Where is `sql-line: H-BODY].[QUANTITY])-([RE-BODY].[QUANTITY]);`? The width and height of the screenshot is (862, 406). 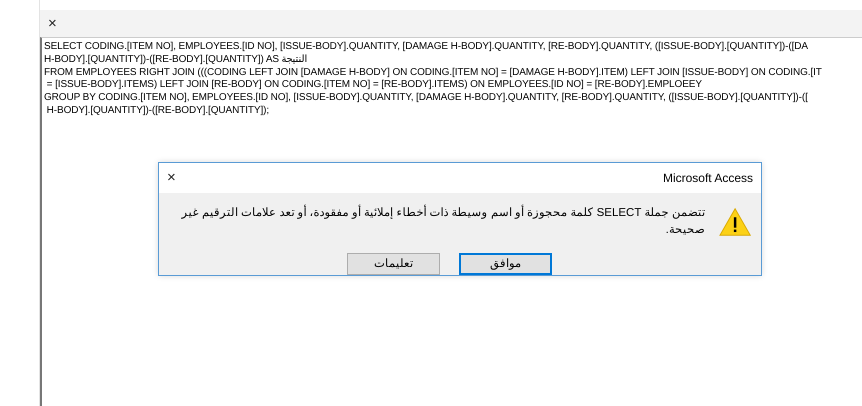
sql-line: H-BODY].[QUANTITY])-([RE-BODY].[QUANTITY]); is located at coordinates (158, 111).